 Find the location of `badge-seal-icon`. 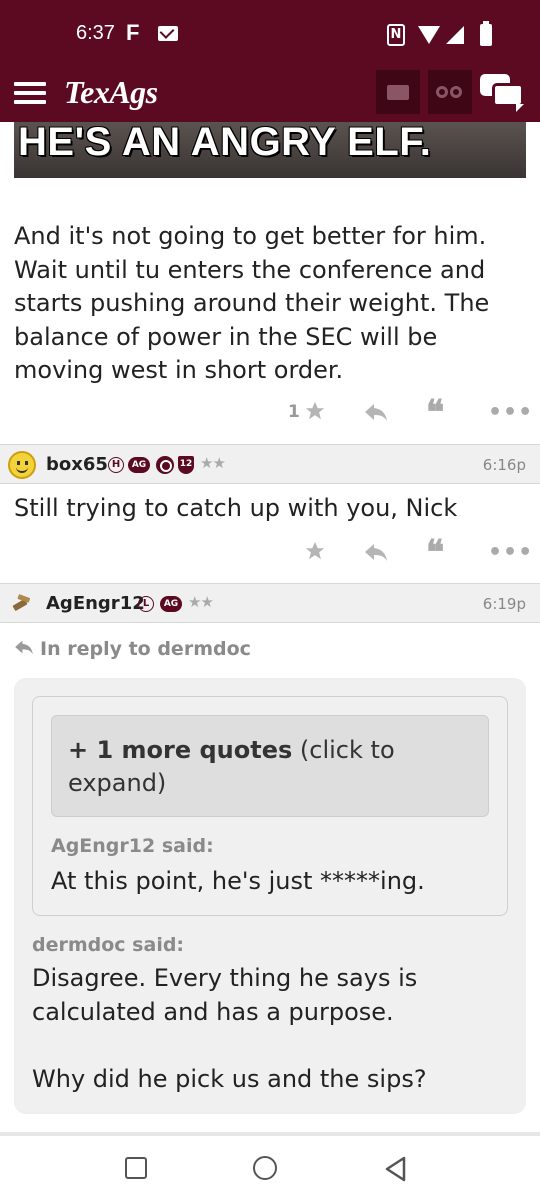

badge-seal-icon is located at coordinates (165, 465).